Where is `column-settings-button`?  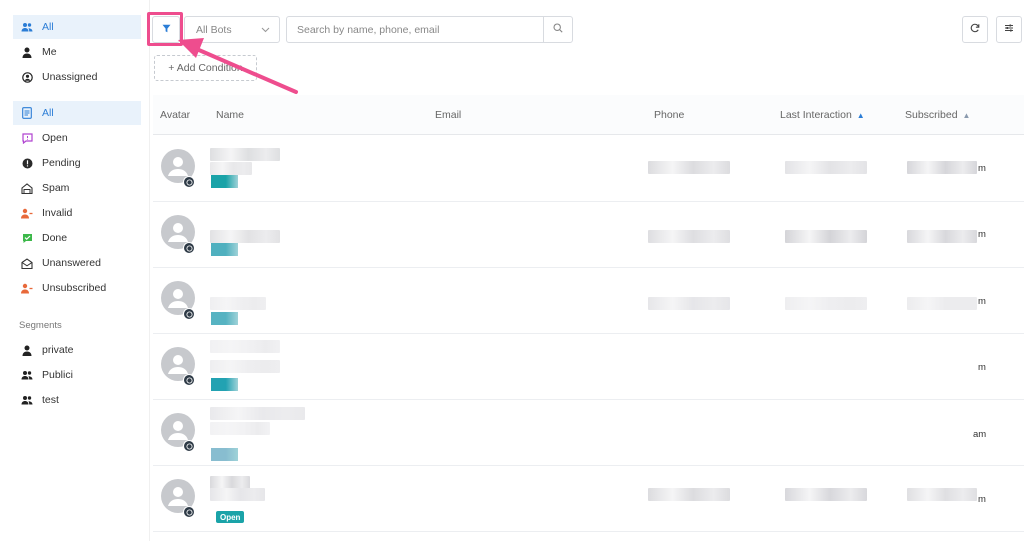 column-settings-button is located at coordinates (1009, 29).